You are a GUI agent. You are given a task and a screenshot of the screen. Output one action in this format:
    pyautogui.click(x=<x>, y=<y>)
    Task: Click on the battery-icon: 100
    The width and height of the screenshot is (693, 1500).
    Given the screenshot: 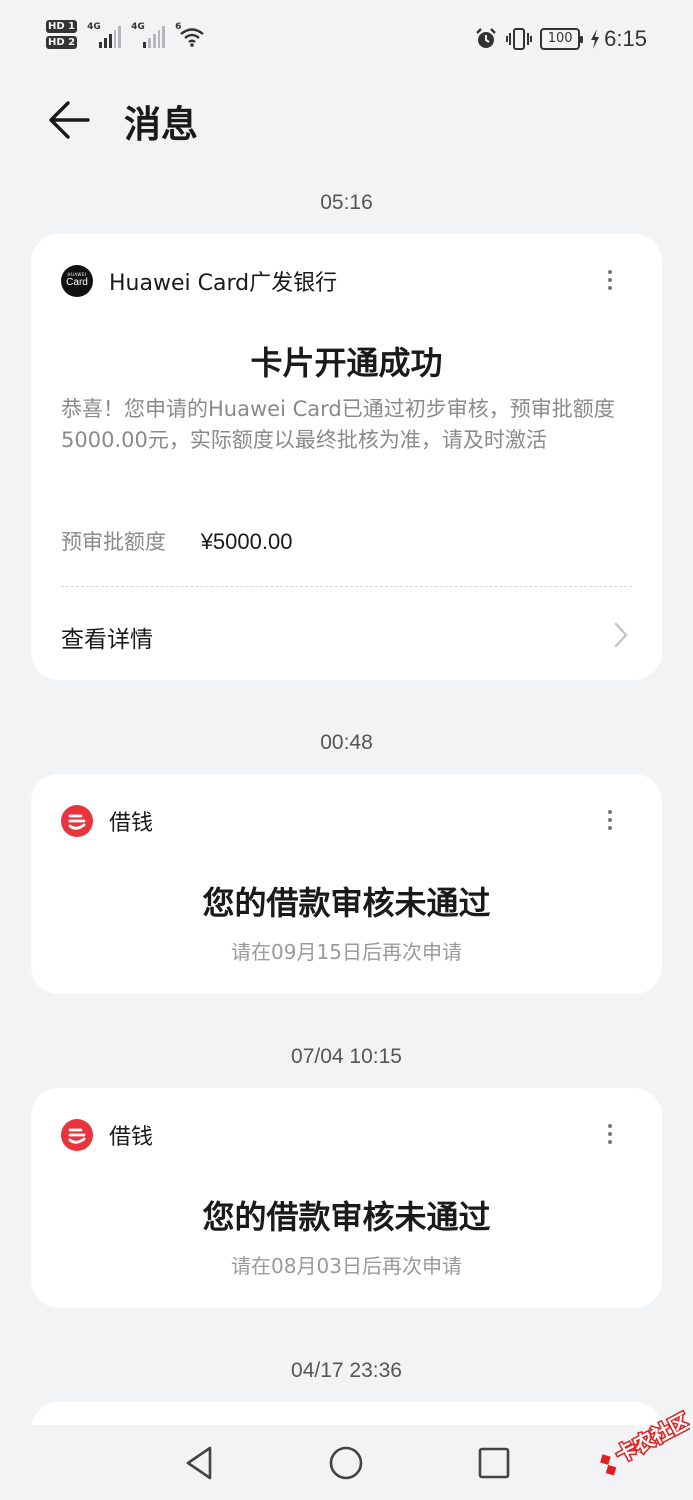 What is the action you would take?
    pyautogui.click(x=562, y=39)
    